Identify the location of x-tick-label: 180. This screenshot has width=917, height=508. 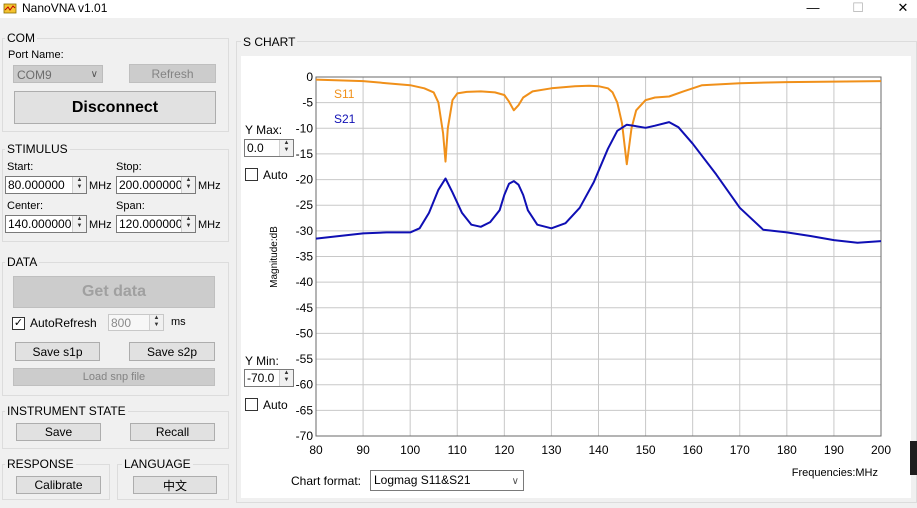
(787, 450).